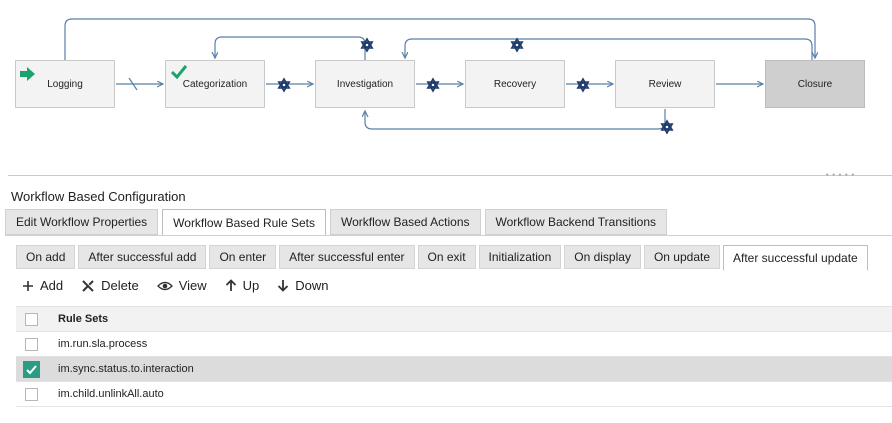 Image resolution: width=892 pixels, height=423 pixels. I want to click on rule-set-name: im.run.sla.process, so click(103, 344).